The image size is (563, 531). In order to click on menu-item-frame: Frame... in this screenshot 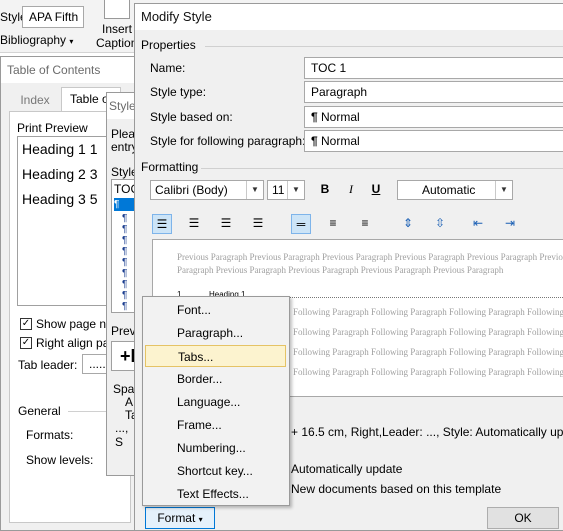, I will do `click(215, 425)`.